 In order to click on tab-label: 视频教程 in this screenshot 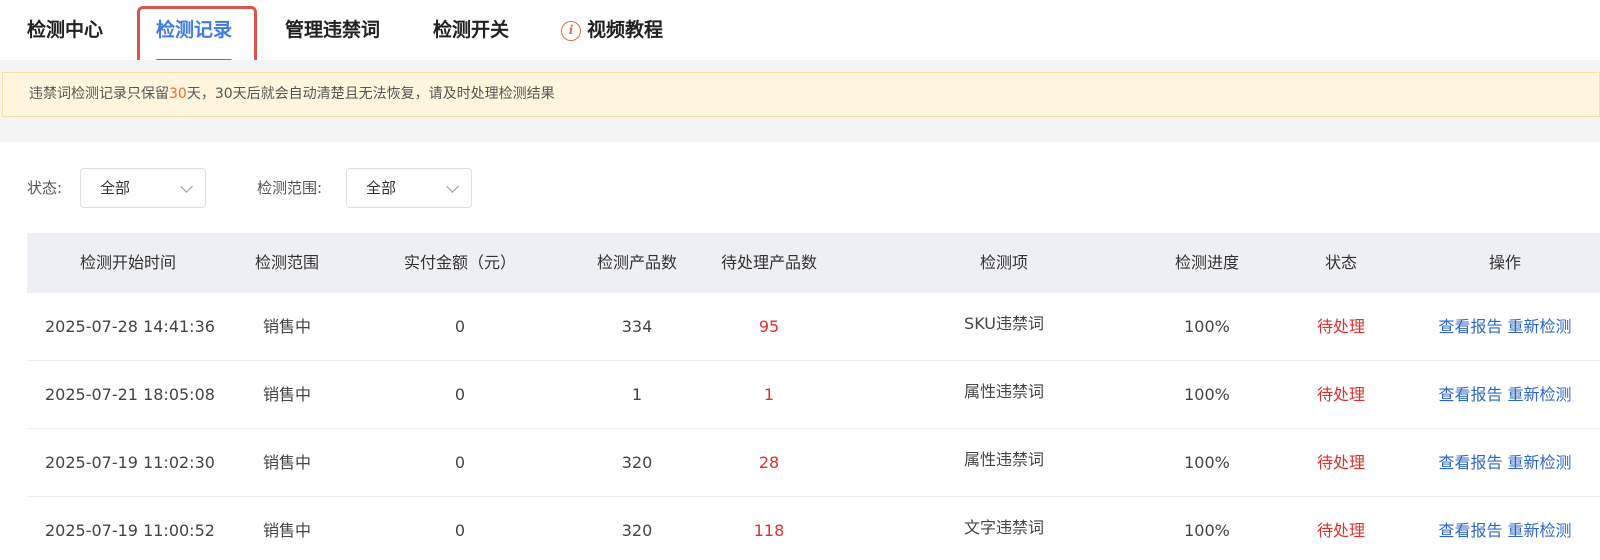, I will do `click(625, 30)`.